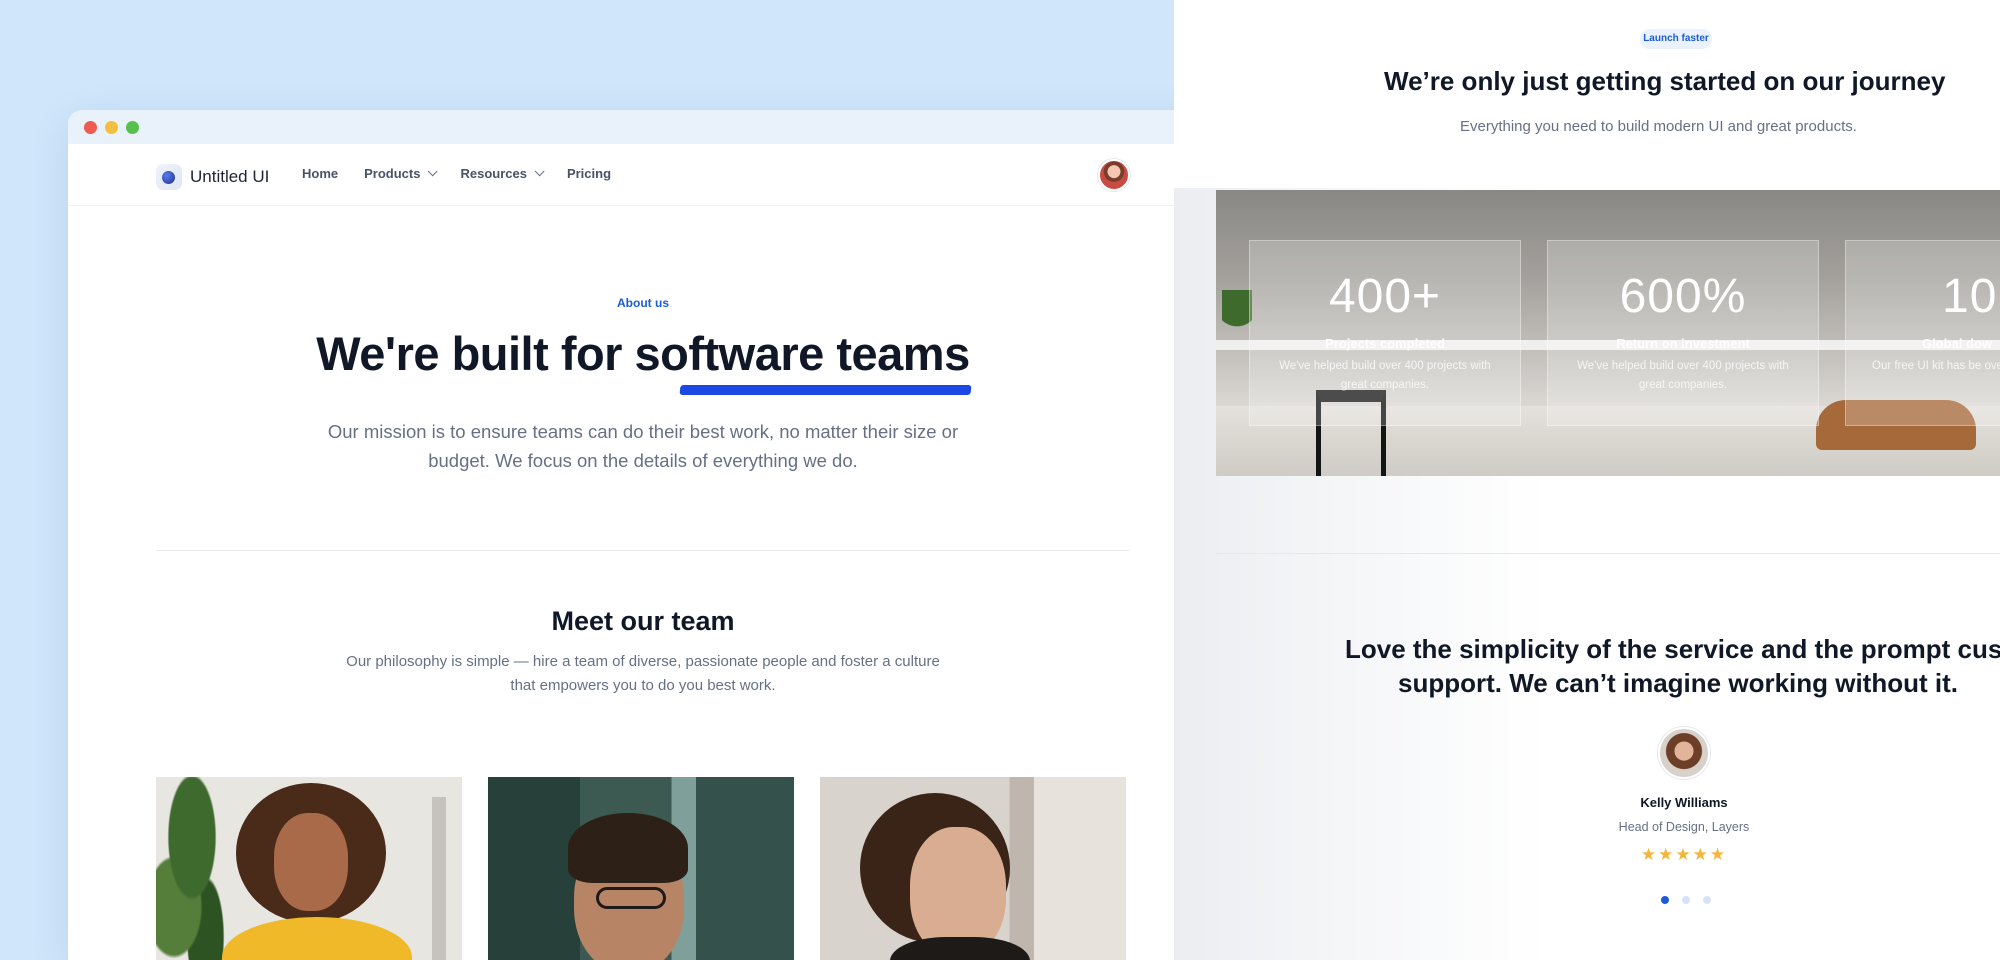 Image resolution: width=2000 pixels, height=960 pixels. I want to click on stat-value: 10, so click(1970, 296).